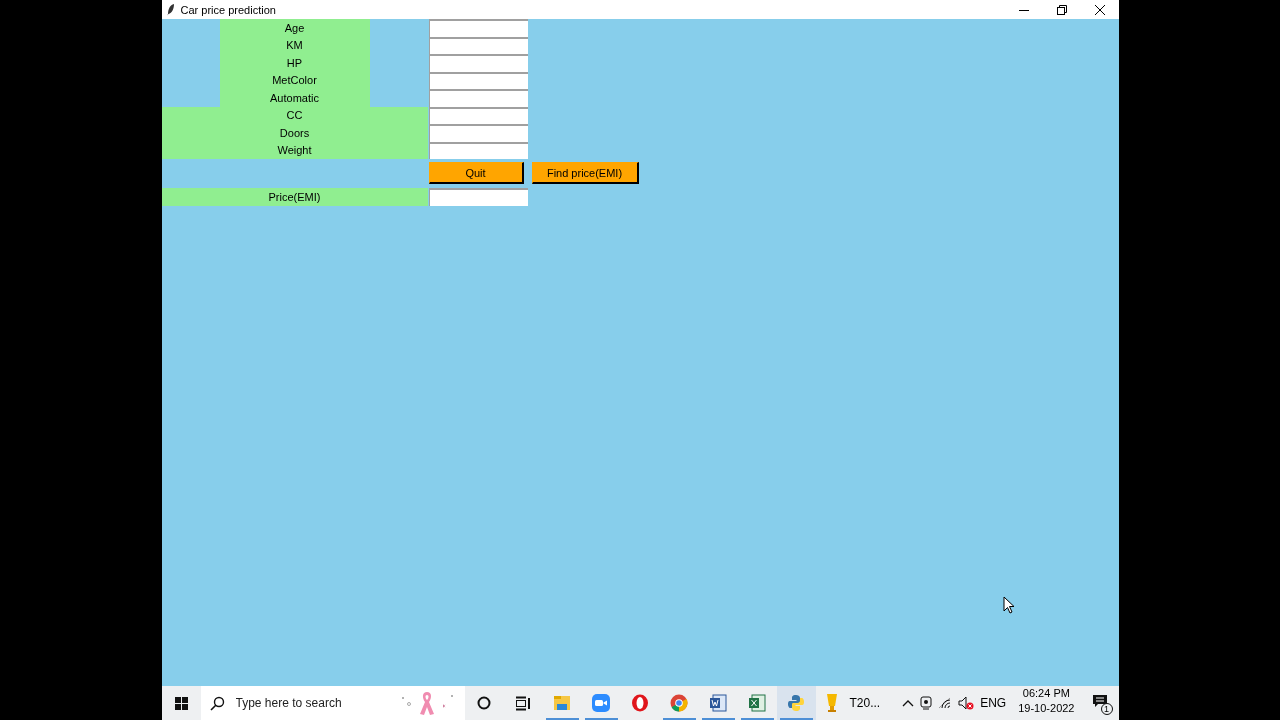 This screenshot has height=720, width=1280. Describe the element at coordinates (831, 703) in the screenshot. I see `trophy-icon` at that location.